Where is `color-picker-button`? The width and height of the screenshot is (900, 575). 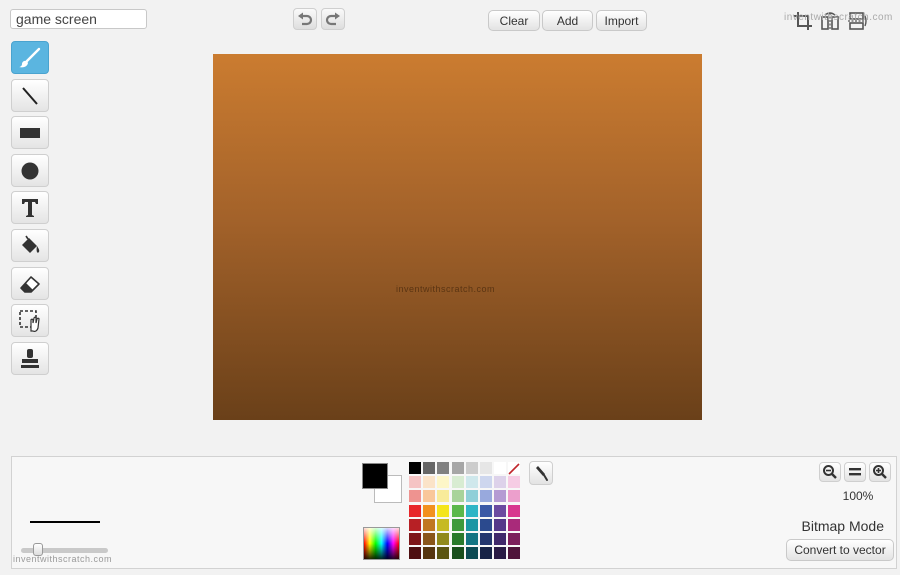
color-picker-button is located at coordinates (381, 543).